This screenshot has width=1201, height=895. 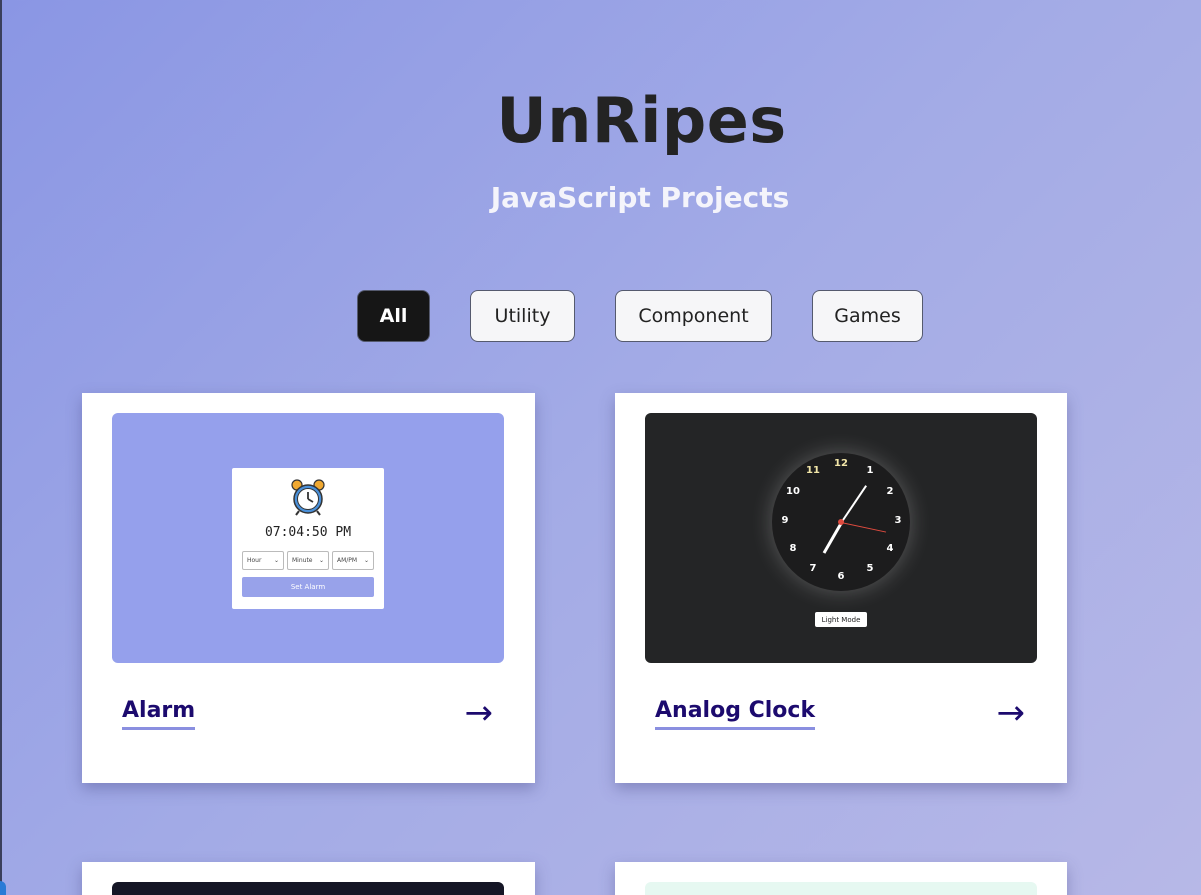 I want to click on clock-center-dot, so click(x=841, y=522).